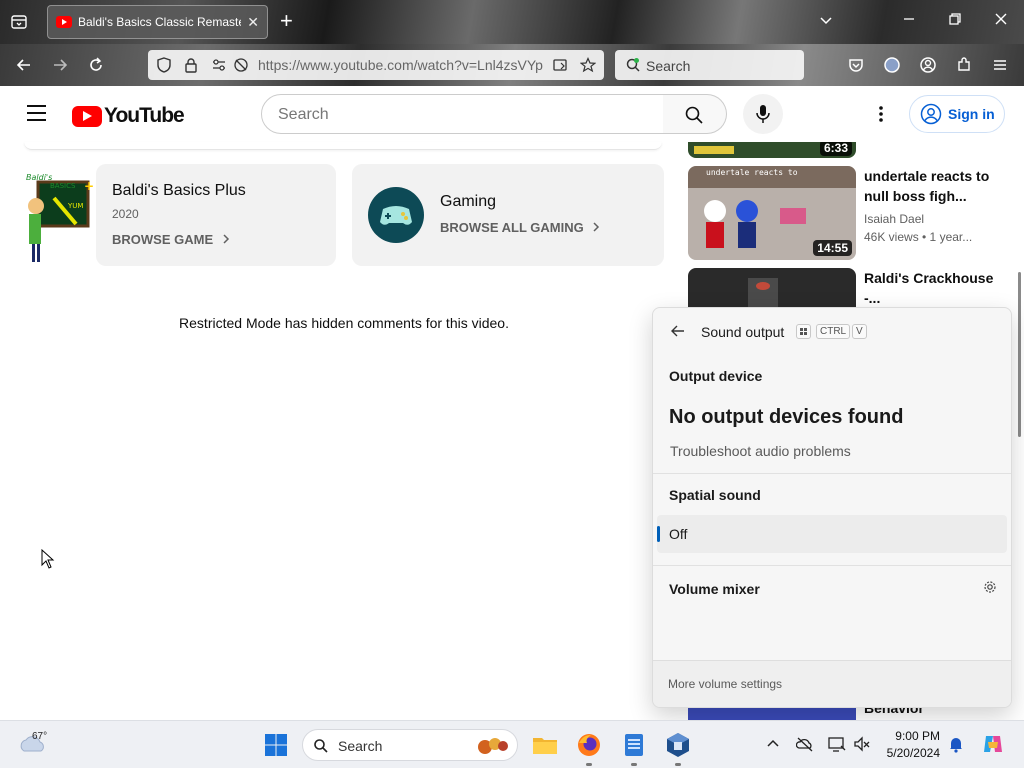 This screenshot has height=768, width=1024. I want to click on sidebar-video-item: 6:33, so click(848, 150).